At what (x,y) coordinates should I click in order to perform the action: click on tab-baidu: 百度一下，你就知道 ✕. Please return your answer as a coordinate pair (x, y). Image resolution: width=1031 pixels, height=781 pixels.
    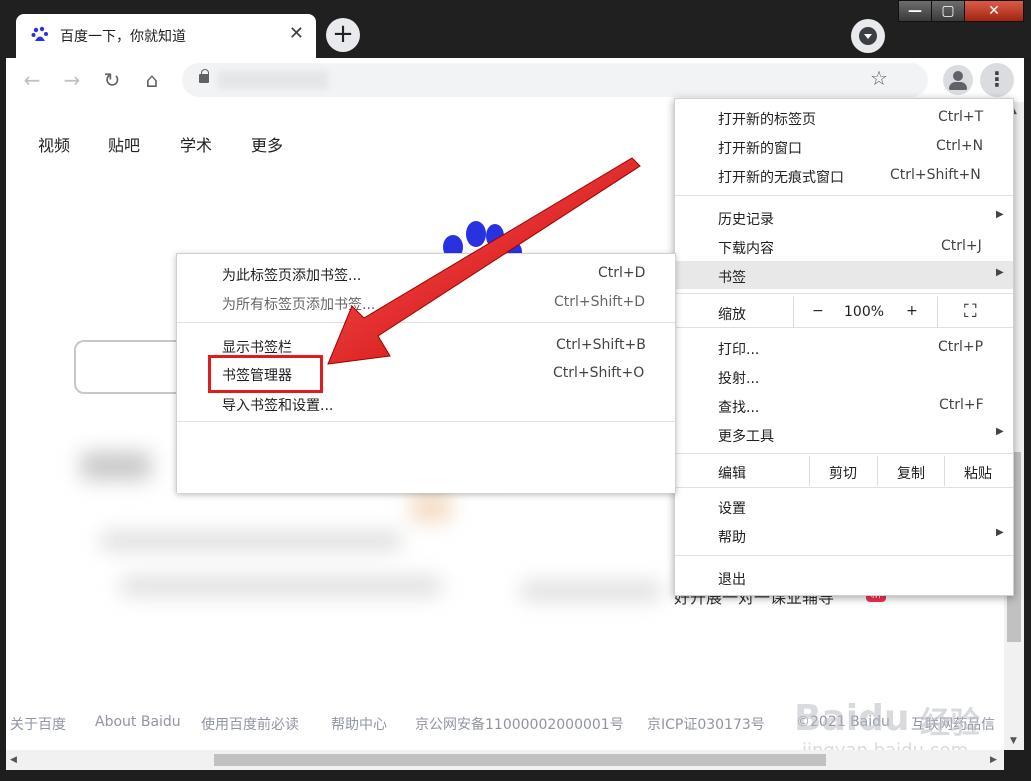
    Looking at the image, I should click on (166, 36).